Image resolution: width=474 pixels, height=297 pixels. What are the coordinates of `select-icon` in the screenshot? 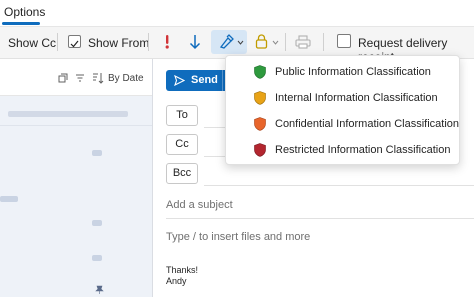 It's located at (63, 78).